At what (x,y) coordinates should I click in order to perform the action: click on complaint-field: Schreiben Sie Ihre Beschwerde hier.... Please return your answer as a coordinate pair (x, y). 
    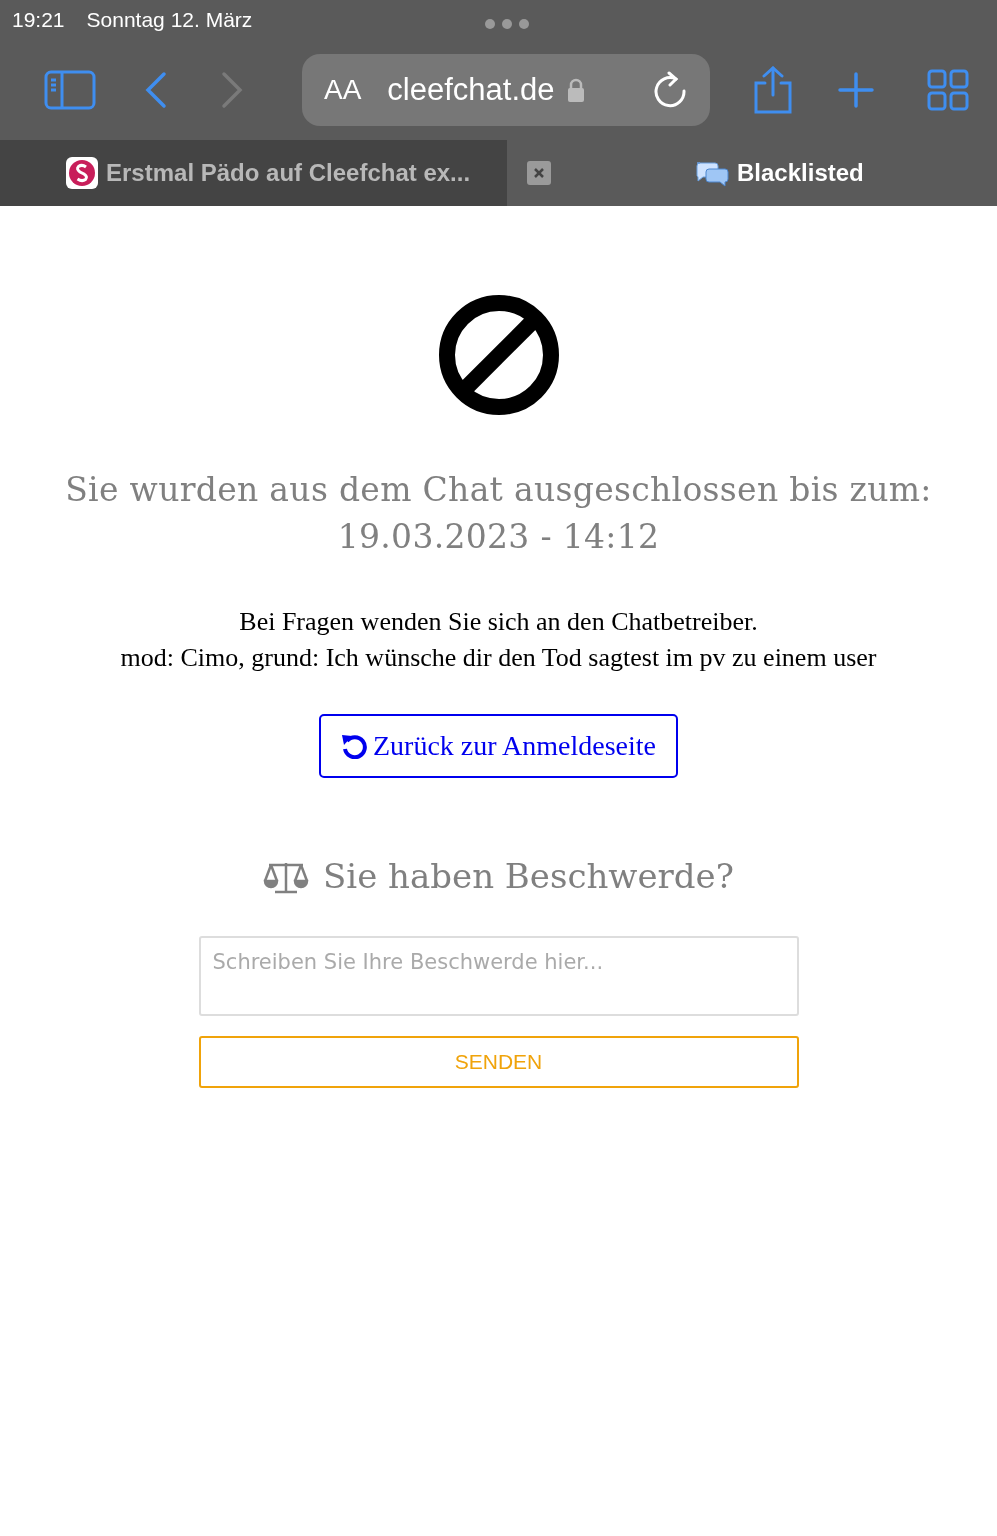
    Looking at the image, I should click on (498, 976).